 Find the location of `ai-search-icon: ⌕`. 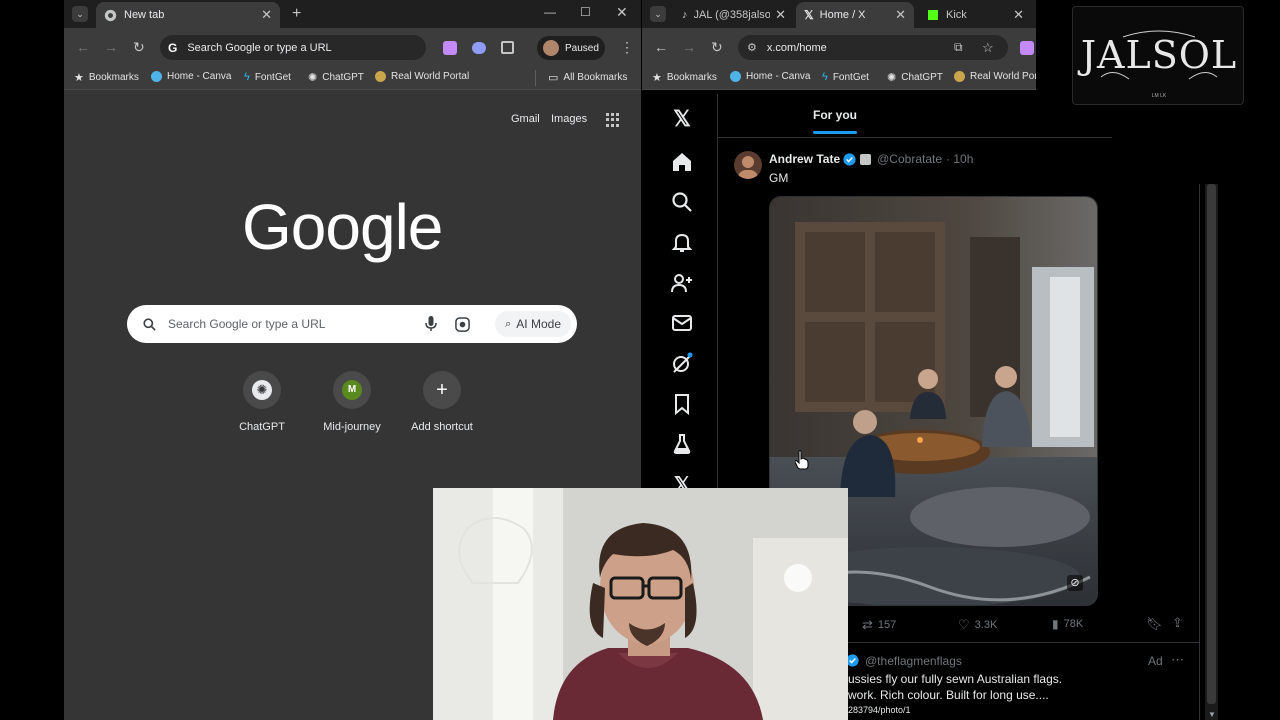

ai-search-icon: ⌕ is located at coordinates (508, 323).